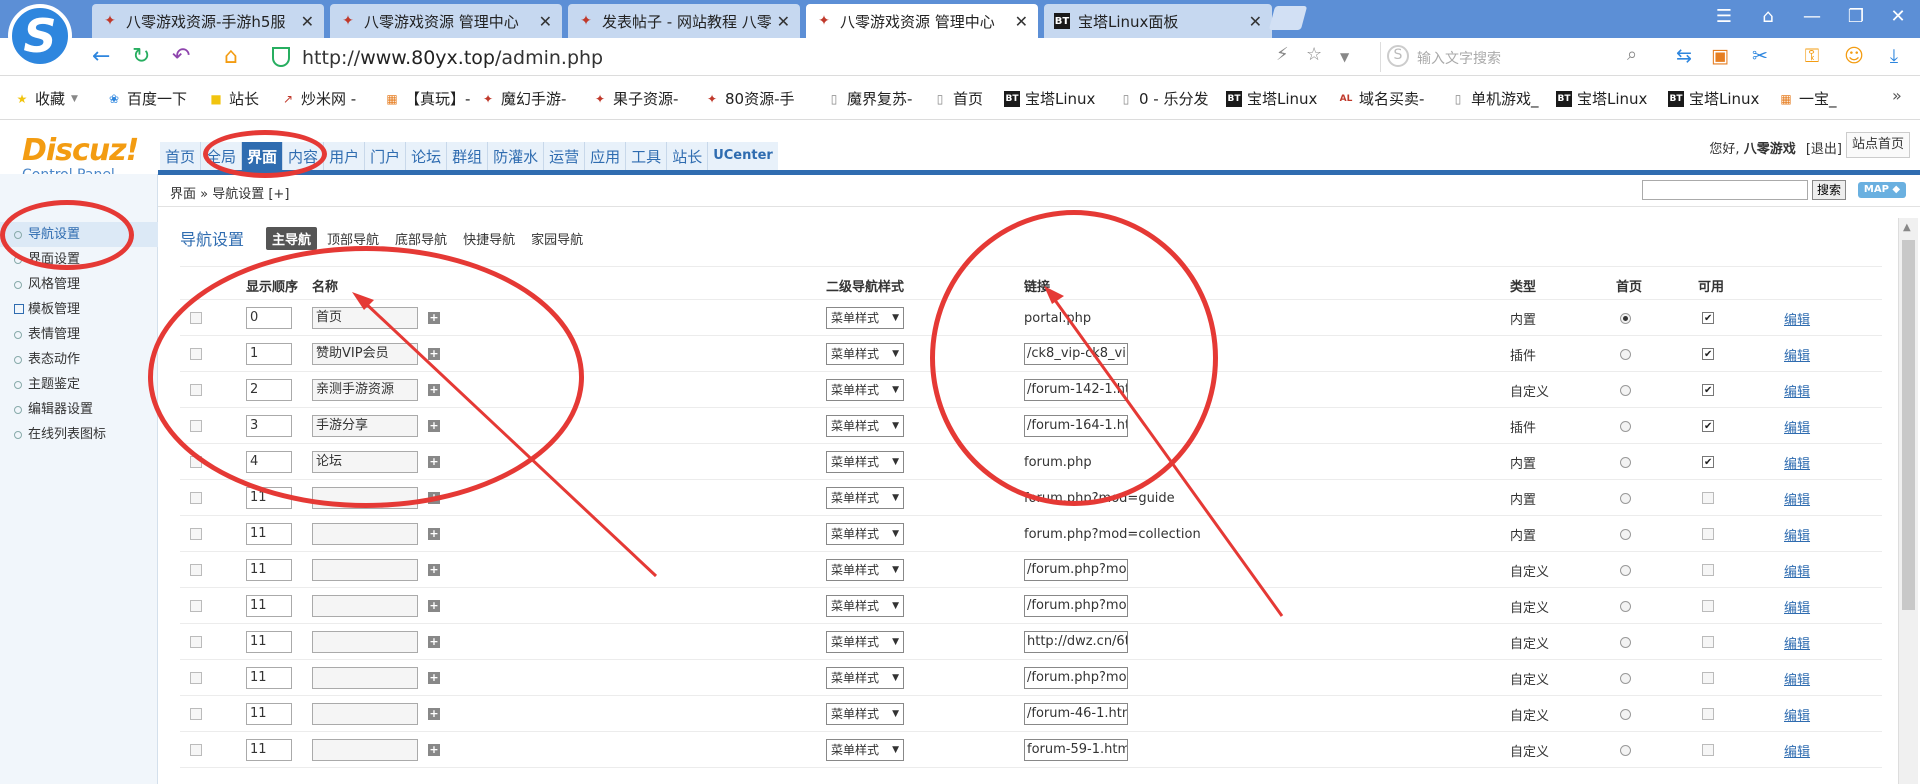 Image resolution: width=1920 pixels, height=784 pixels. What do you see at coordinates (1768, 16) in the screenshot?
I see `skin-icon: ⌂` at bounding box center [1768, 16].